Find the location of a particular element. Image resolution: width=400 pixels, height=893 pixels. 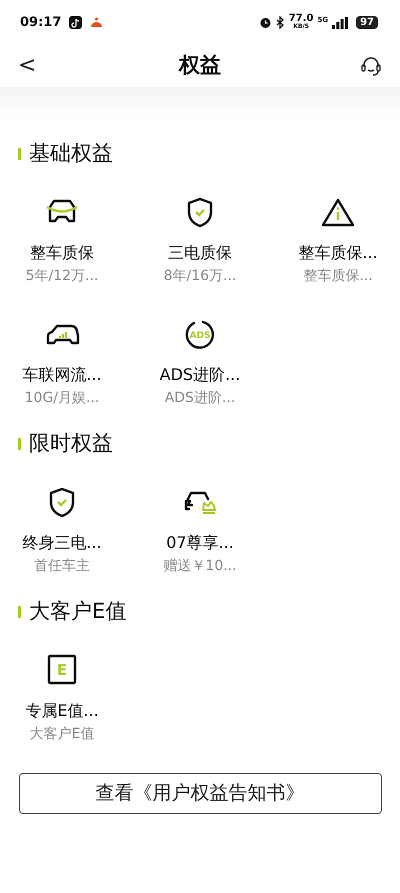

status-time: 09:17 is located at coordinates (41, 23).